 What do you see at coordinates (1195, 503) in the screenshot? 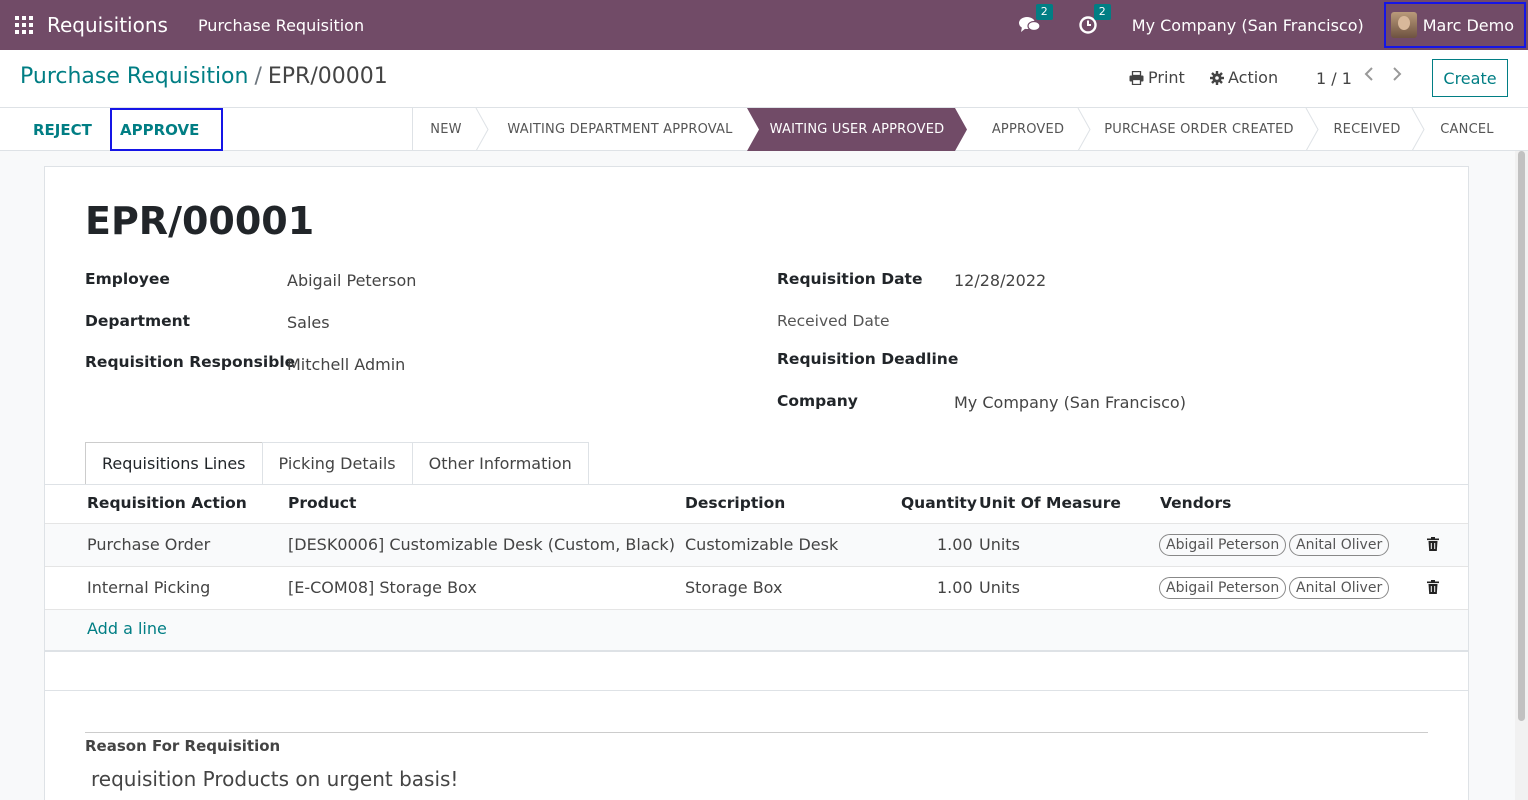
I see `col-vendors: Vendors` at bounding box center [1195, 503].